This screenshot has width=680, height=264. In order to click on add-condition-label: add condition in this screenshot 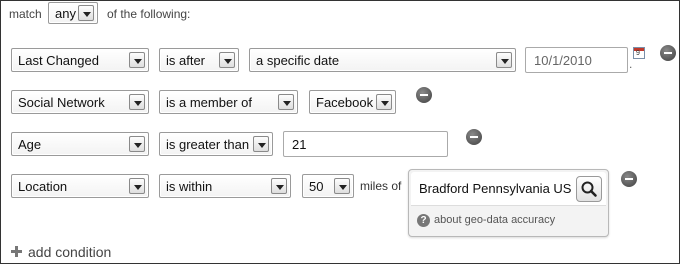, I will do `click(70, 252)`.